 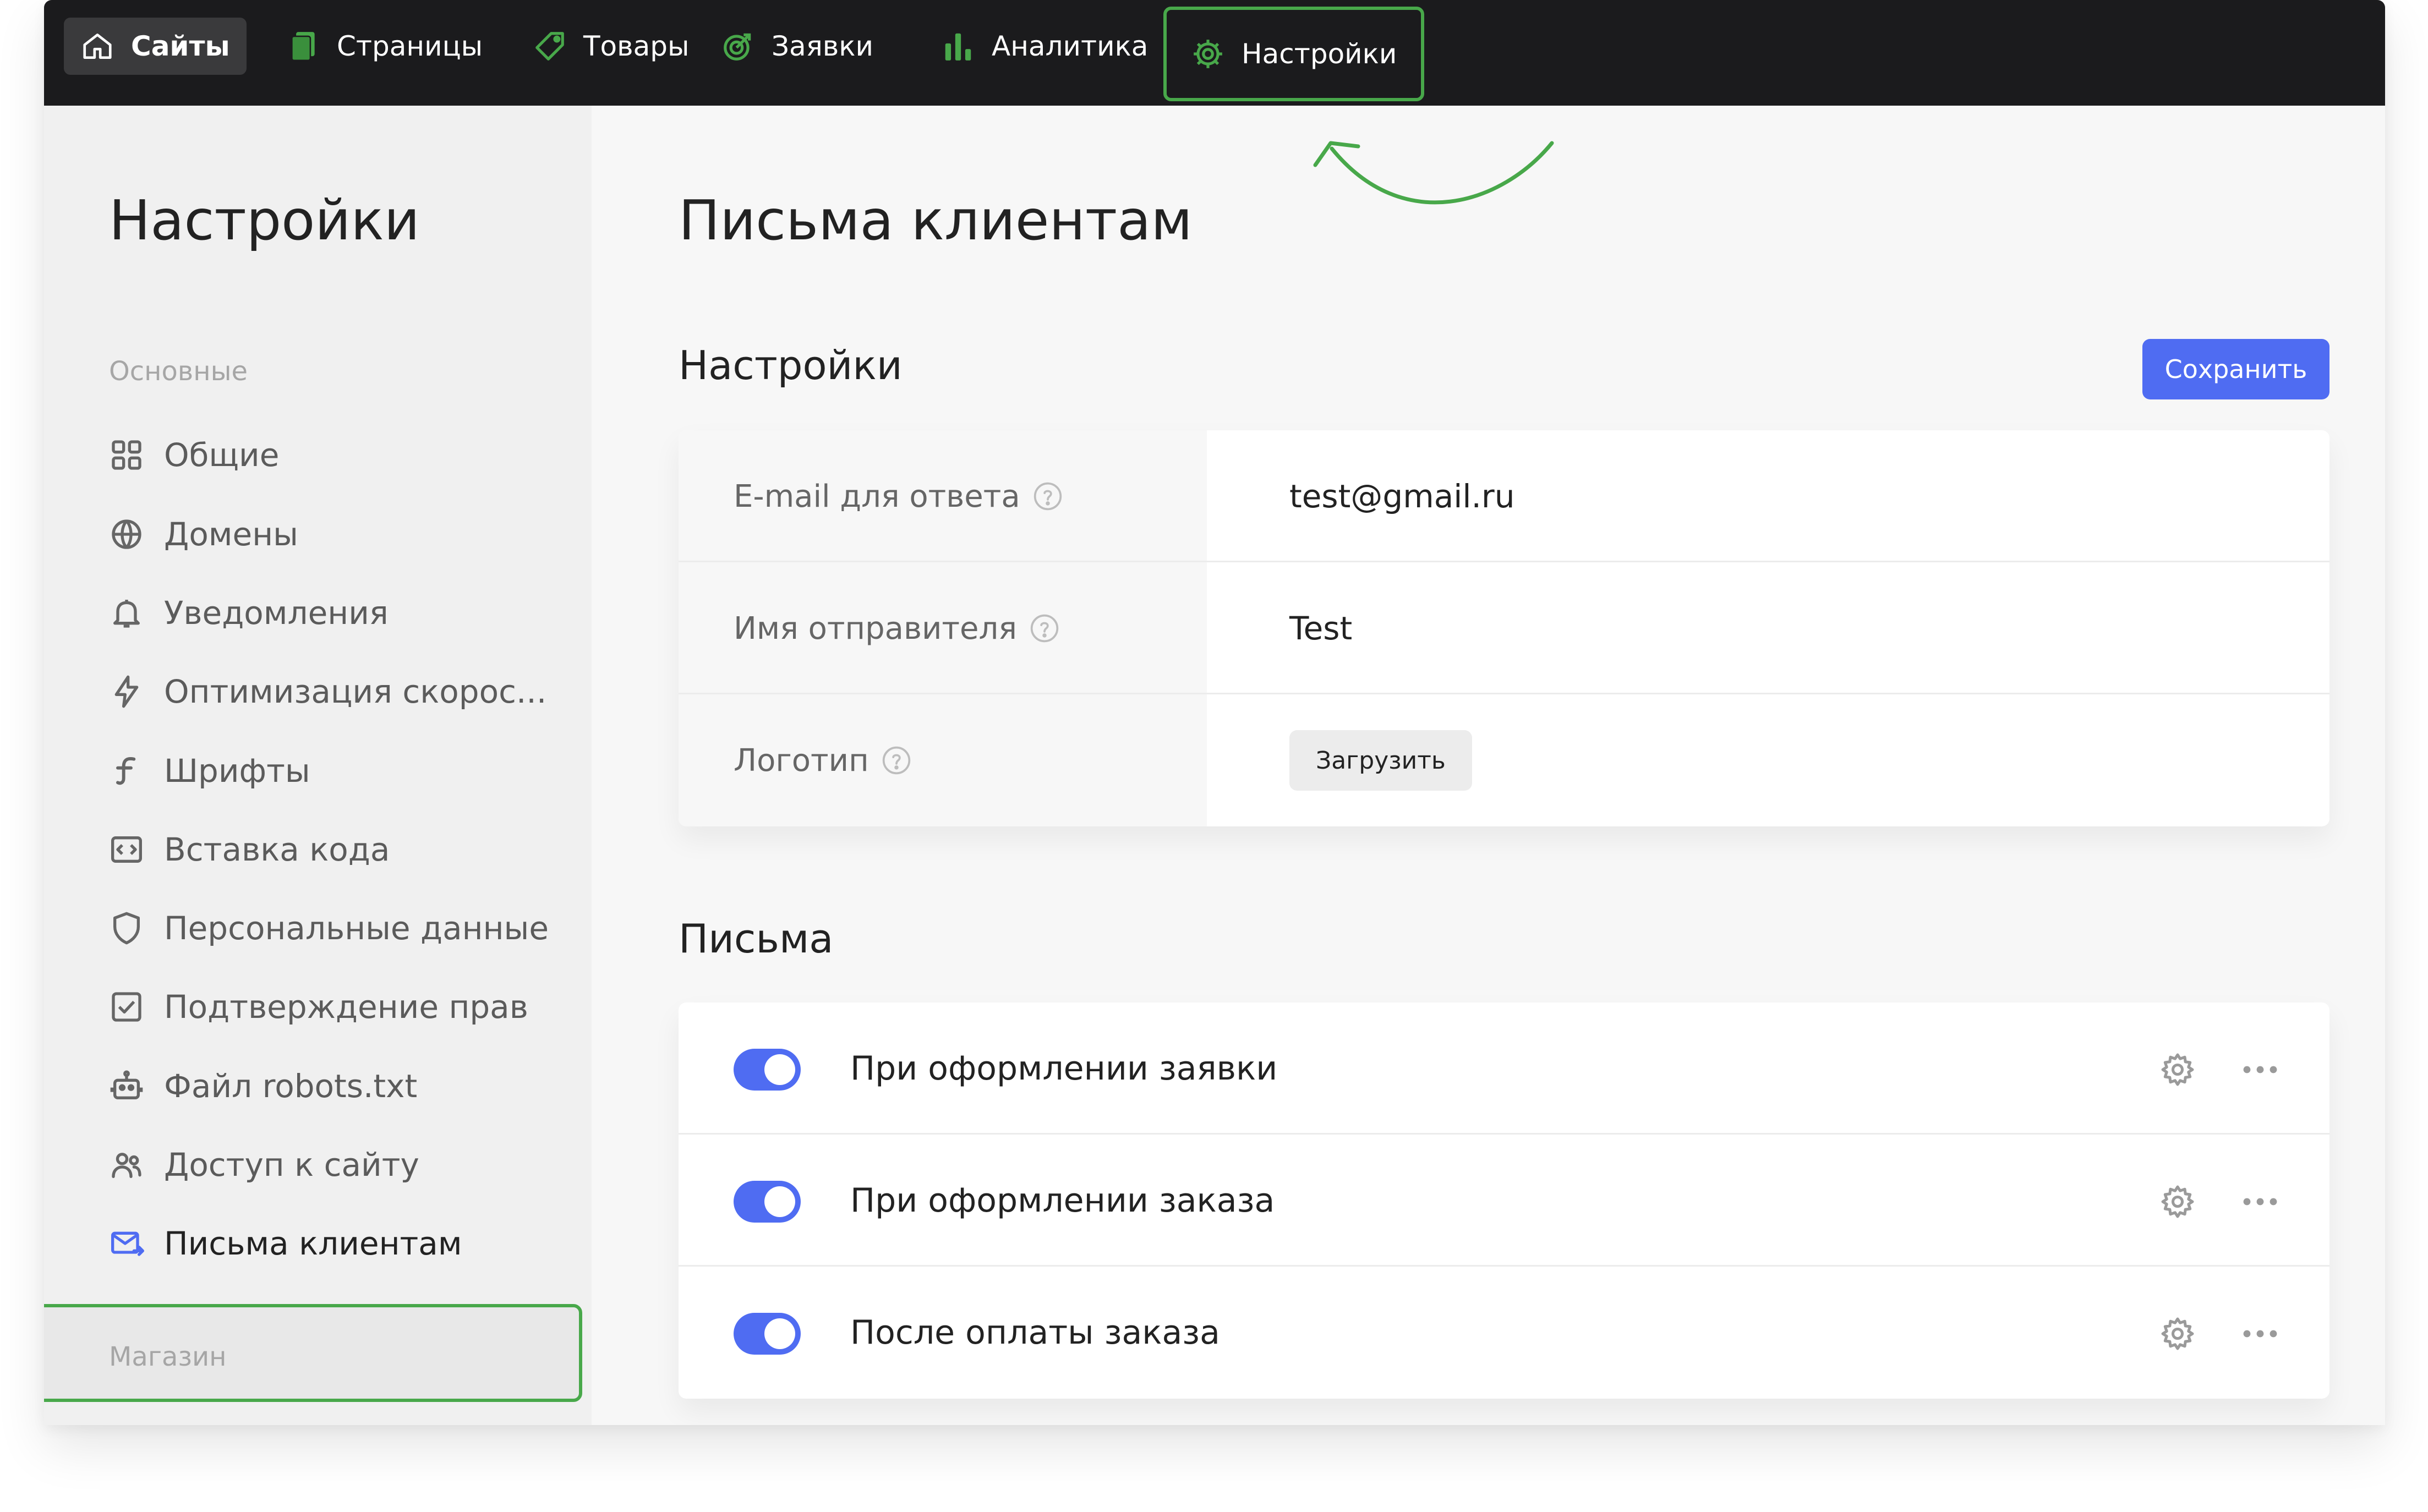 I want to click on sidebar-item-label: Подтверждение прав, so click(x=346, y=1007).